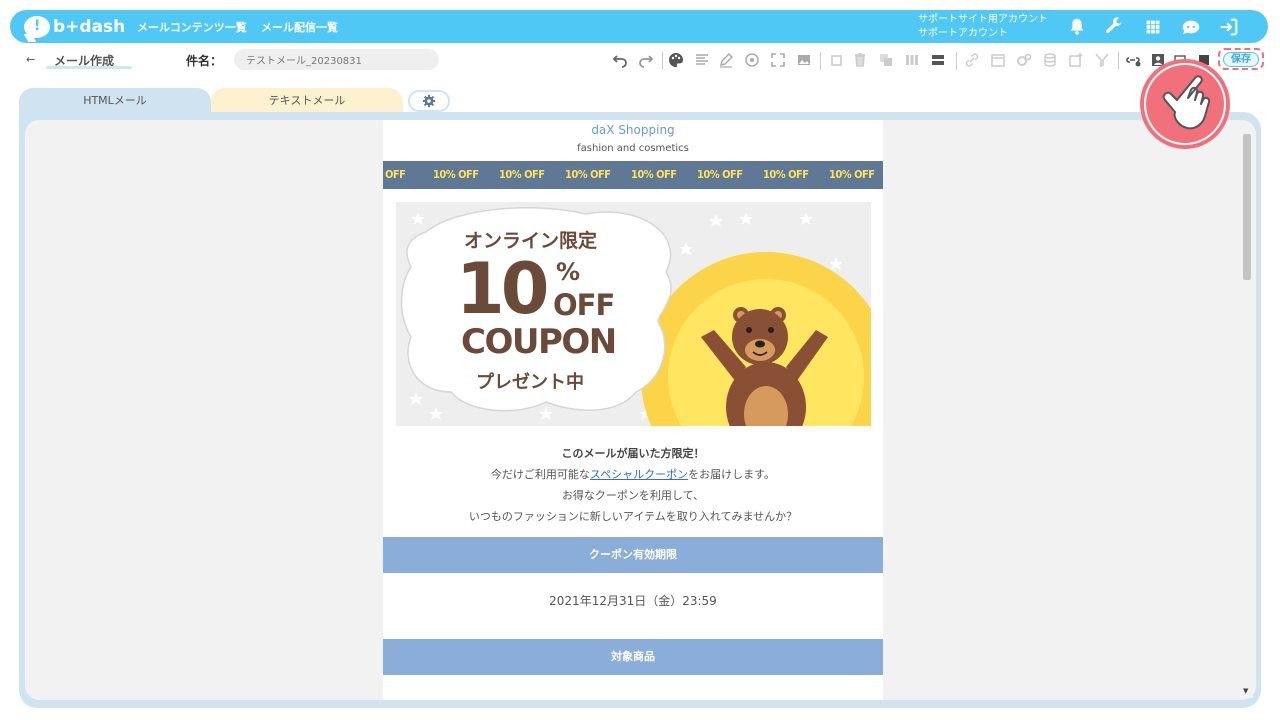  I want to click on pen-icon, so click(726, 60).